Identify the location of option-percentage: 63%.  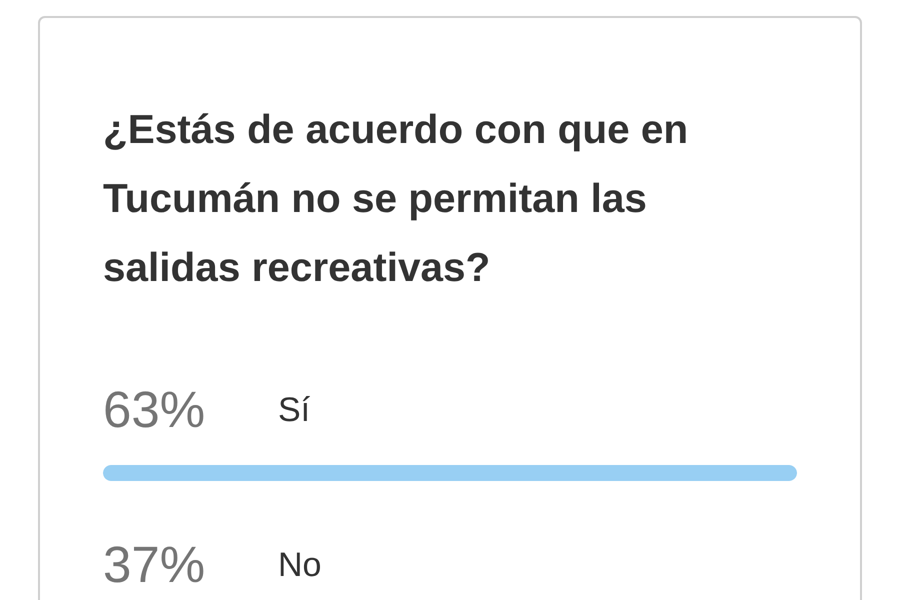
(154, 410).